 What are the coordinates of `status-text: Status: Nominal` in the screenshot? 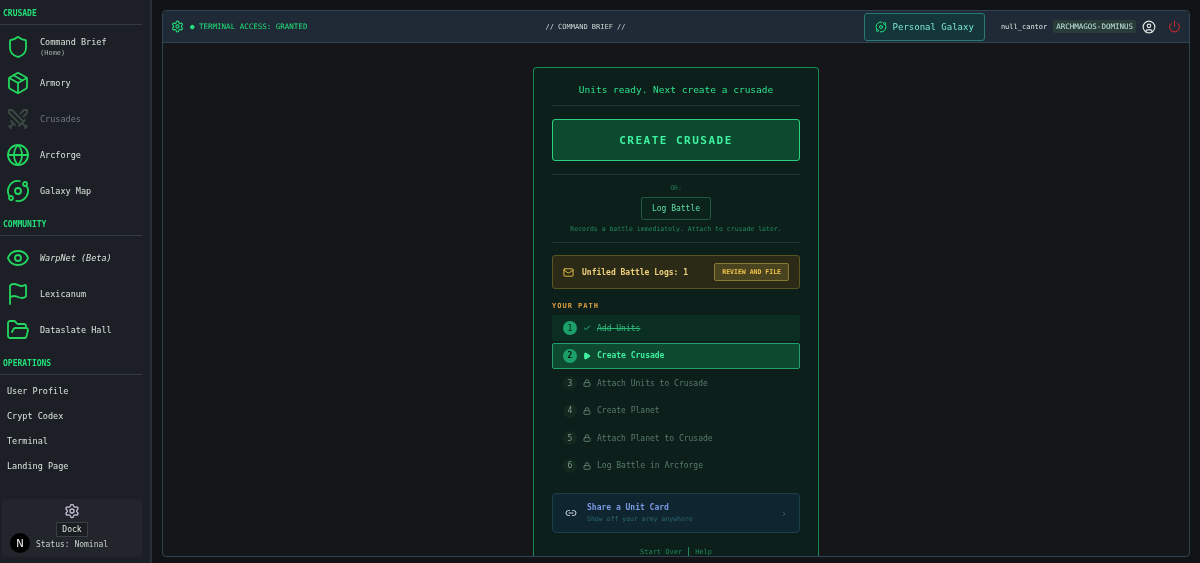 It's located at (72, 544).